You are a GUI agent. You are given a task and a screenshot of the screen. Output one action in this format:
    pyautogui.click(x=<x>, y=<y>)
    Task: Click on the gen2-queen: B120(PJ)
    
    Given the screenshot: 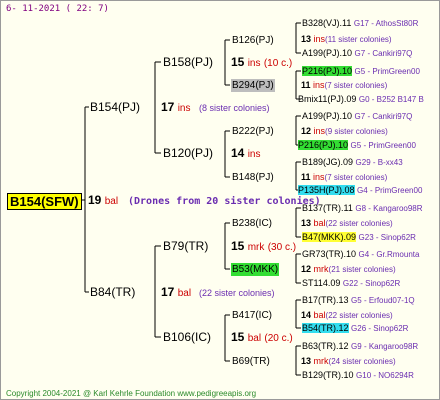 What is the action you would take?
    pyautogui.click(x=188, y=153)
    